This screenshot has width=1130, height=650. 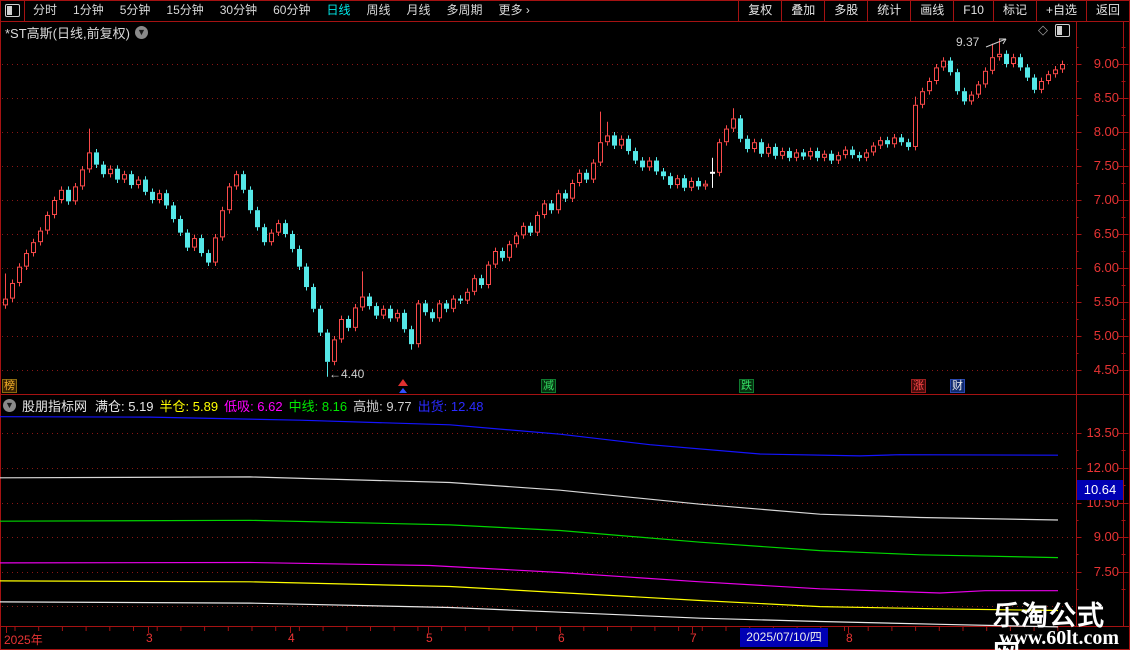 I want to click on menu-item-返回: 返回, so click(x=1107, y=10).